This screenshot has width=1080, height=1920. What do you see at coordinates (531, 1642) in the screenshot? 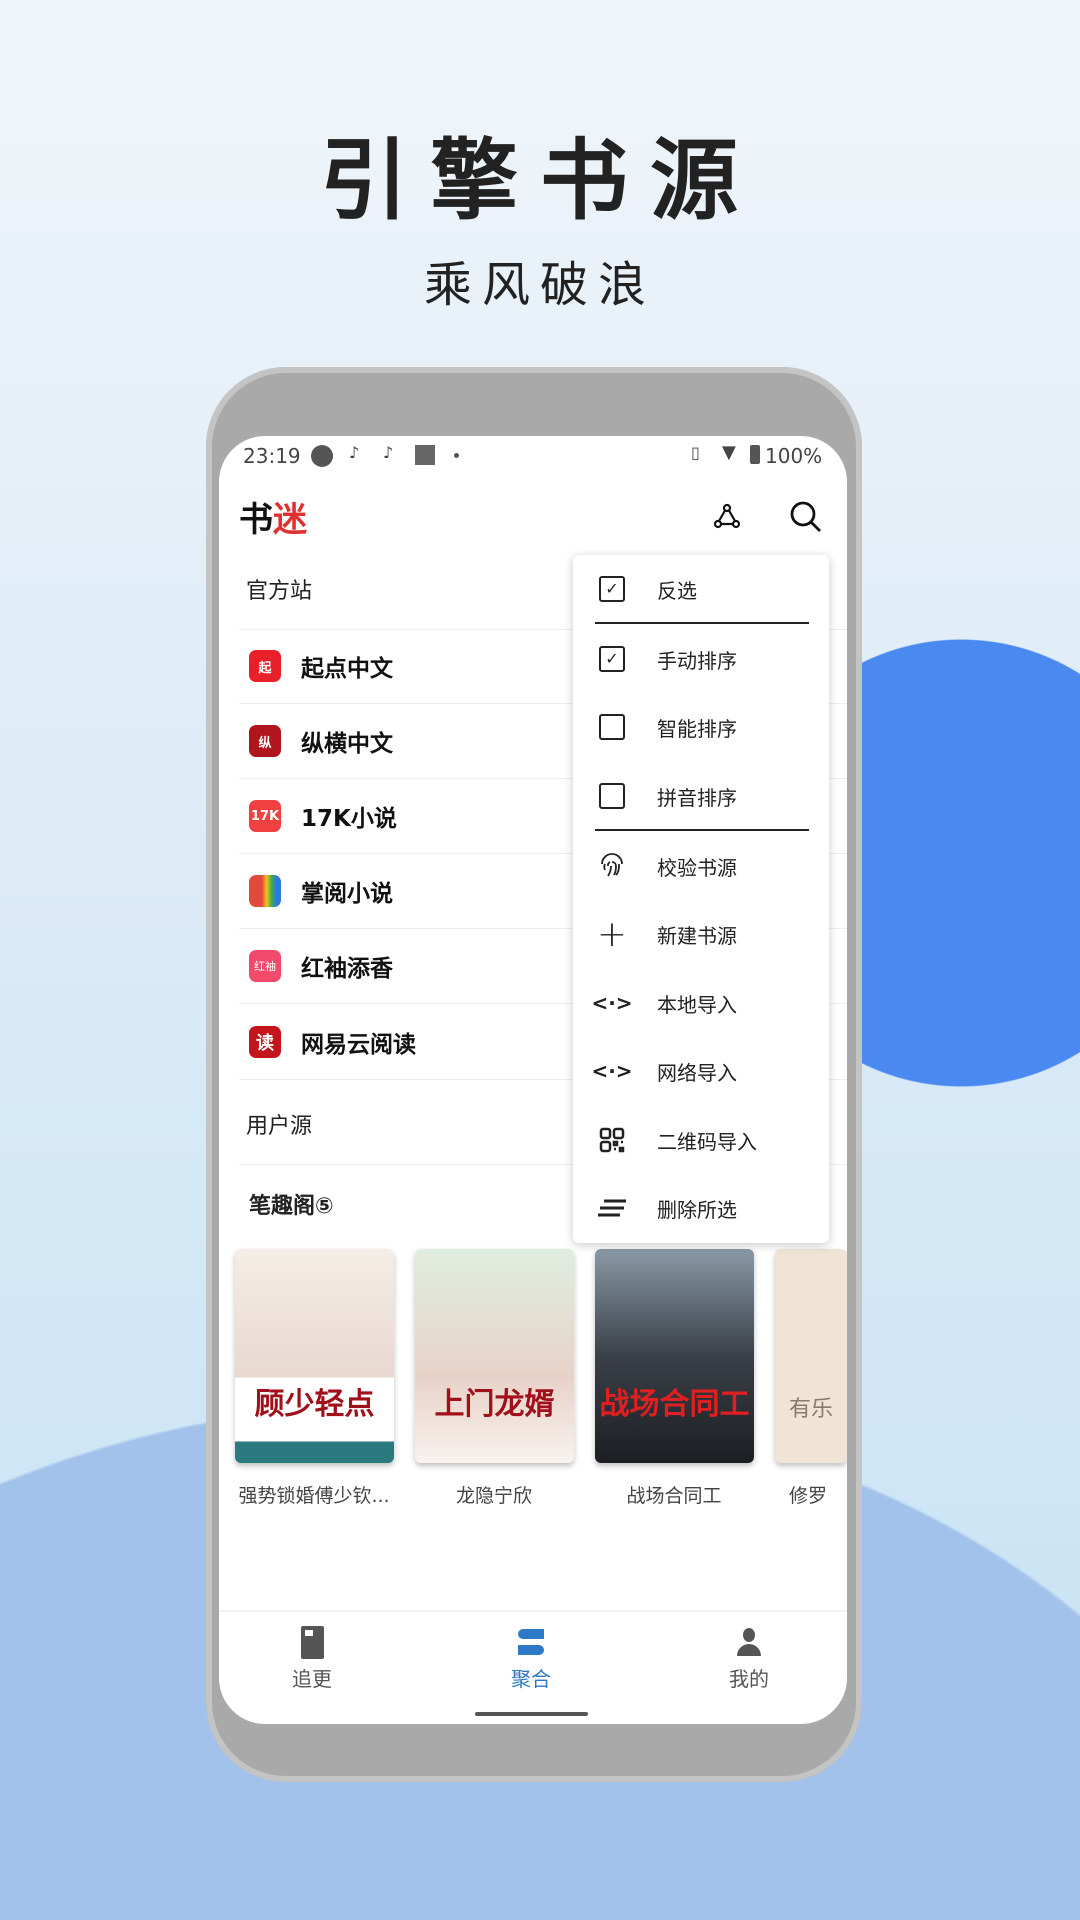
I see `stack-icon` at bounding box center [531, 1642].